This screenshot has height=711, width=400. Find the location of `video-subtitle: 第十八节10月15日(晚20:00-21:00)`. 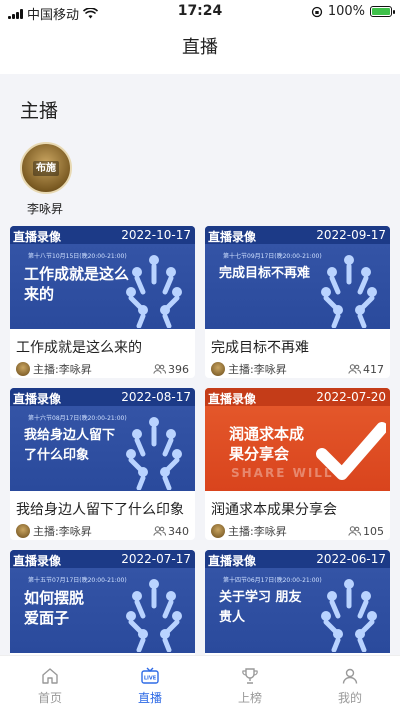

video-subtitle: 第十八节10月15日(晚20:00-21:00) is located at coordinates (77, 256).